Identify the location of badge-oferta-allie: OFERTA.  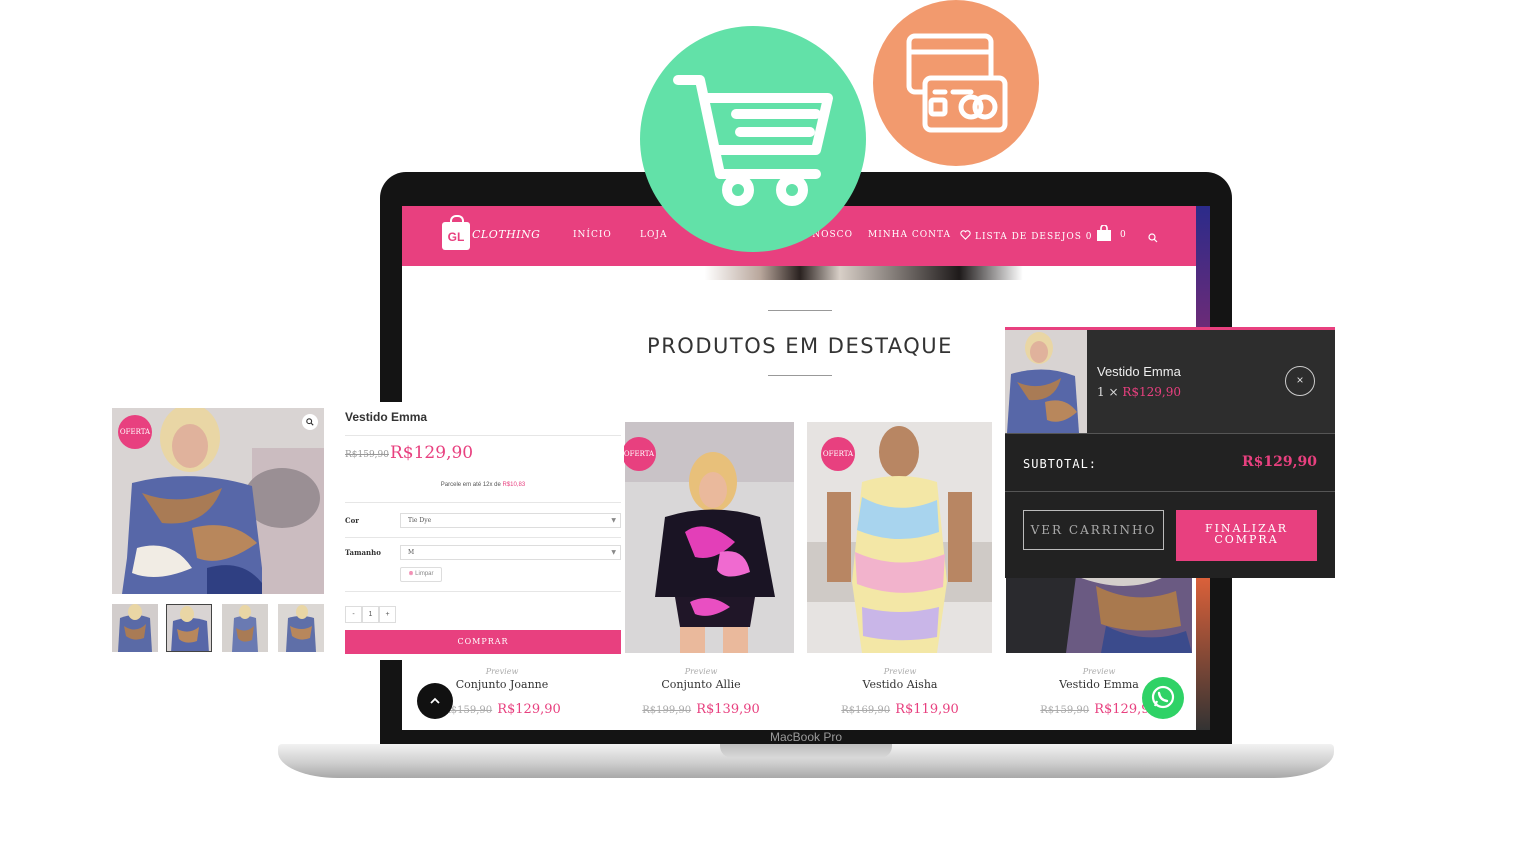
(639, 454).